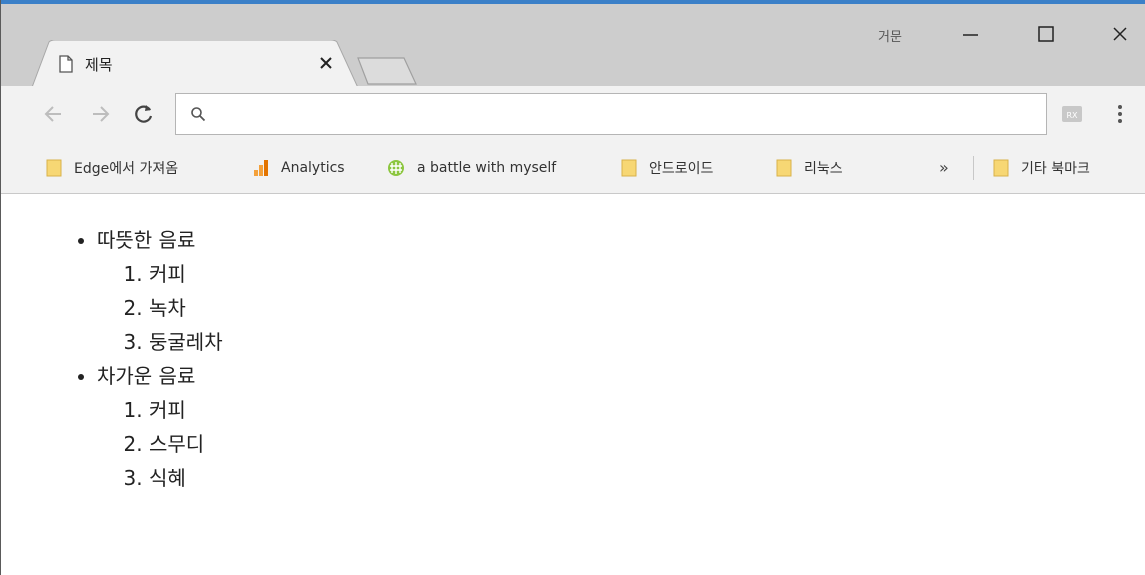  What do you see at coordinates (681, 169) in the screenshot?
I see `bookmark-label: 안드로이드` at bounding box center [681, 169].